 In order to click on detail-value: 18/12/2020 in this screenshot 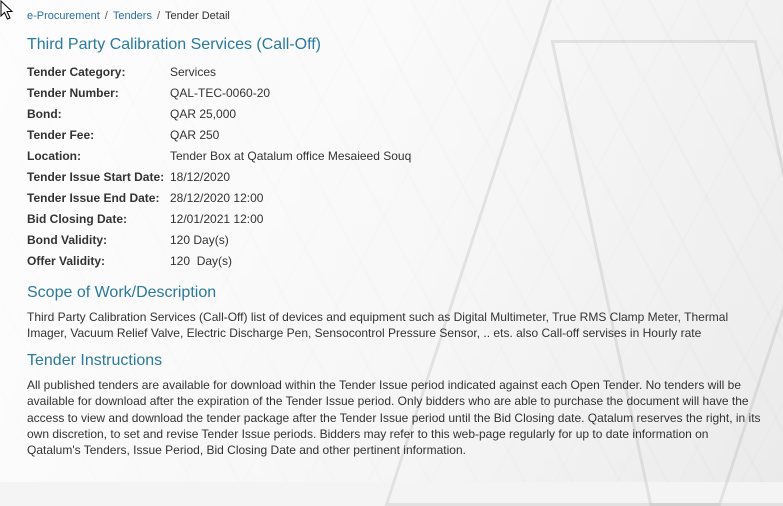, I will do `click(200, 176)`.